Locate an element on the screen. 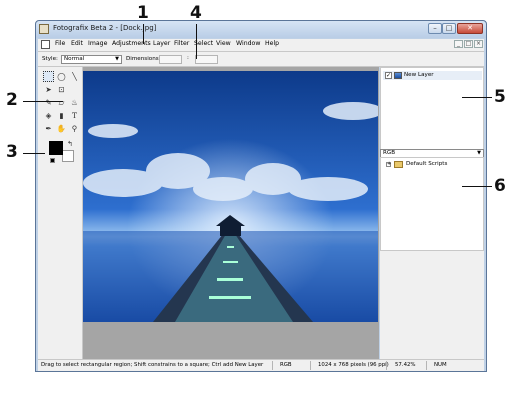 The image size is (525, 400). fill-icon: ◈ is located at coordinates (48, 115).